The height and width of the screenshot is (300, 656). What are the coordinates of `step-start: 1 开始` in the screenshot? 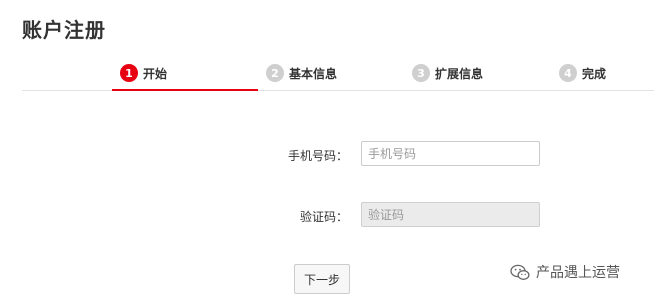 It's located at (143, 73).